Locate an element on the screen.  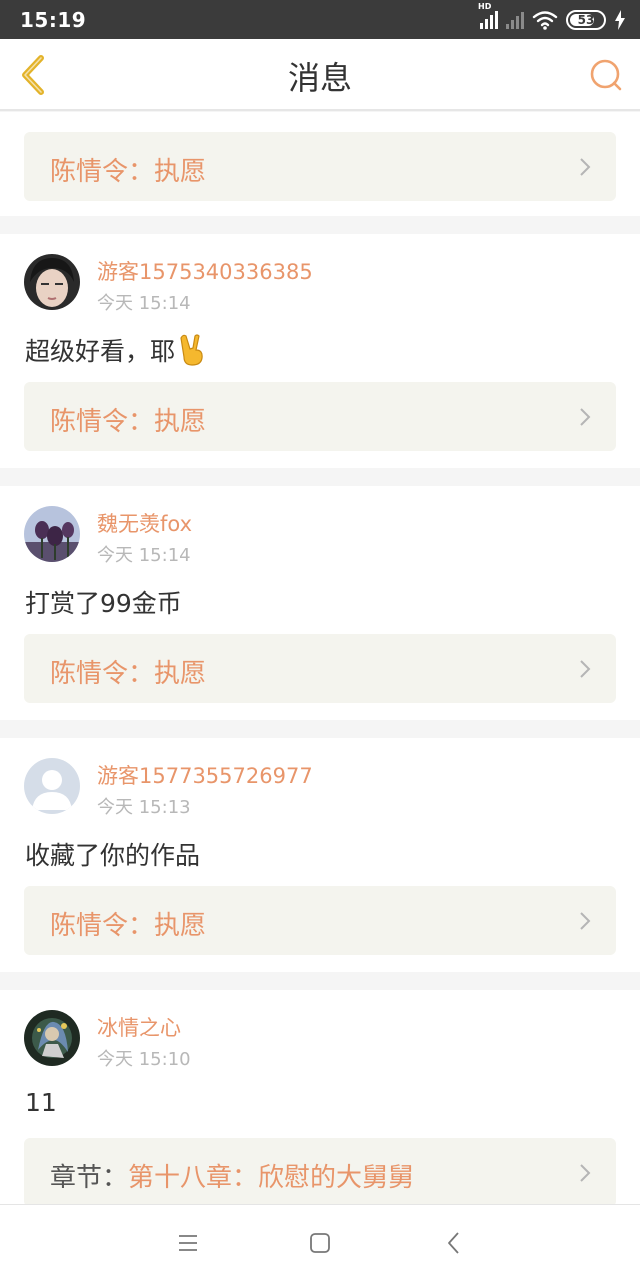
message-content: 超级好看，耶 is located at coordinates (117, 350).